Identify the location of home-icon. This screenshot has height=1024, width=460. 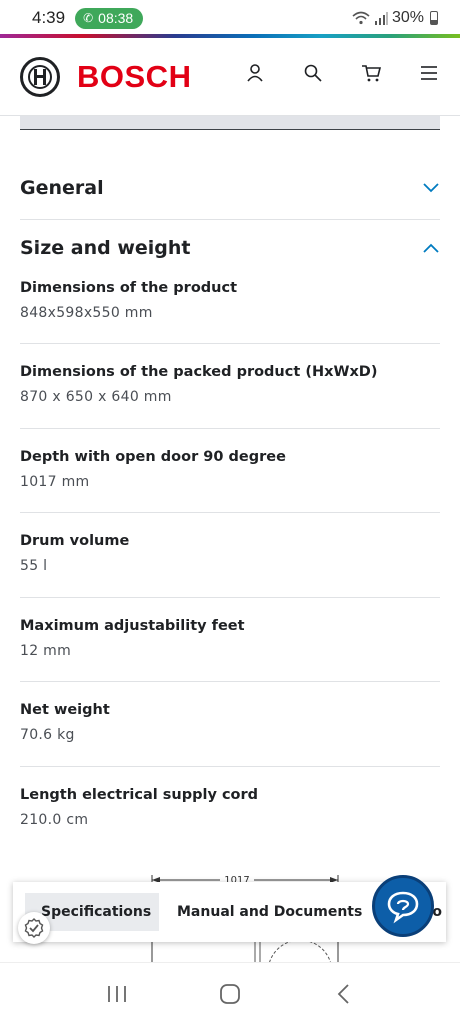
(230, 994).